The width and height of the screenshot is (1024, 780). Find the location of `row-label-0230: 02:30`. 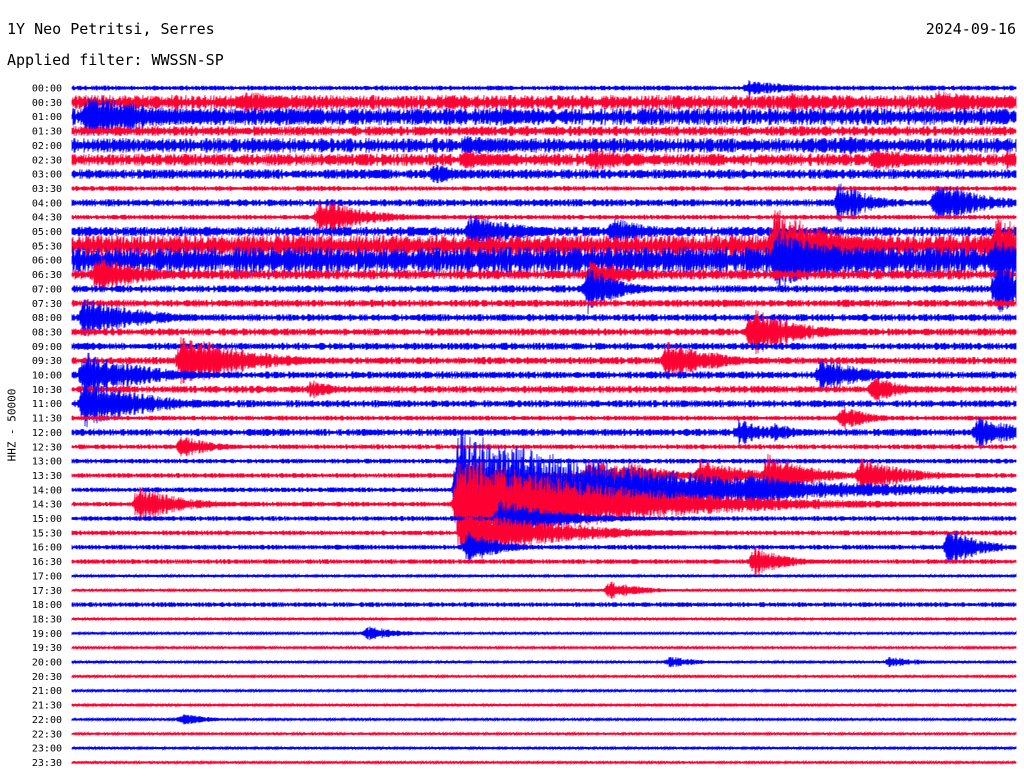

row-label-0230: 02:30 is located at coordinates (47, 160).